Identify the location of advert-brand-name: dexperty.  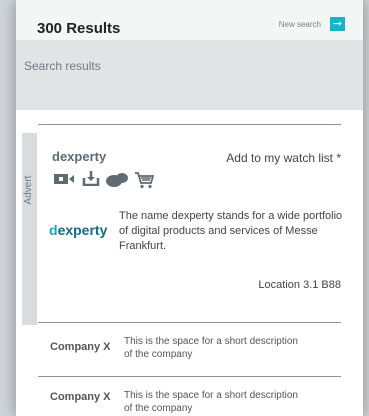
(79, 156).